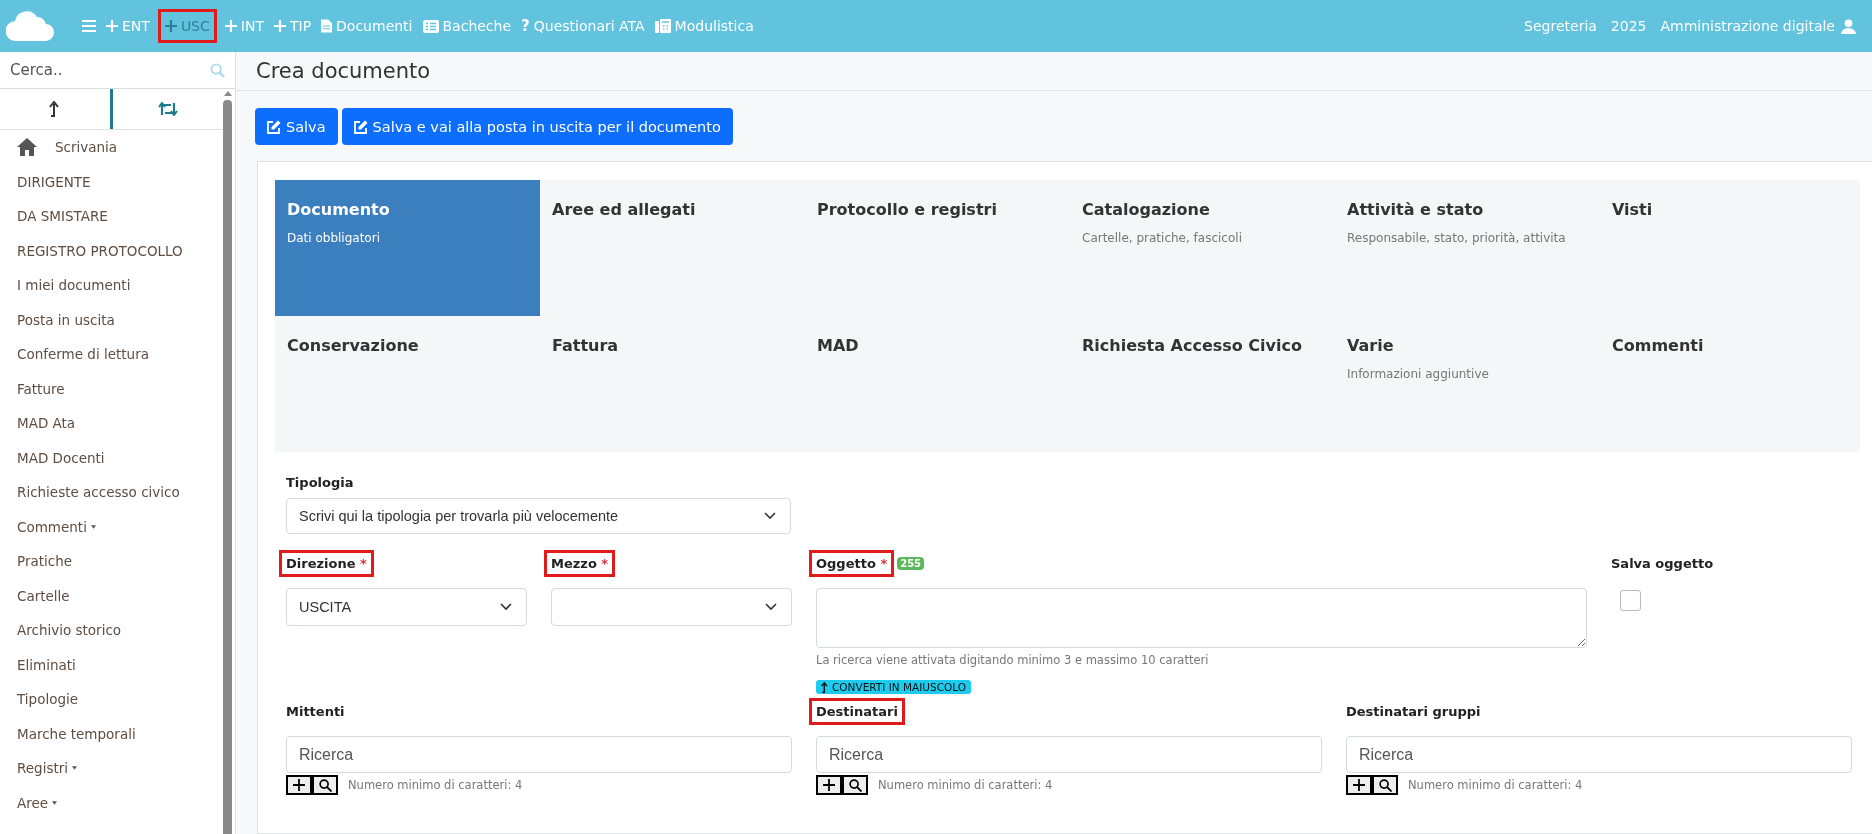 This screenshot has width=1872, height=834. Describe the element at coordinates (1201, 618) in the screenshot. I see `subject-field` at that location.